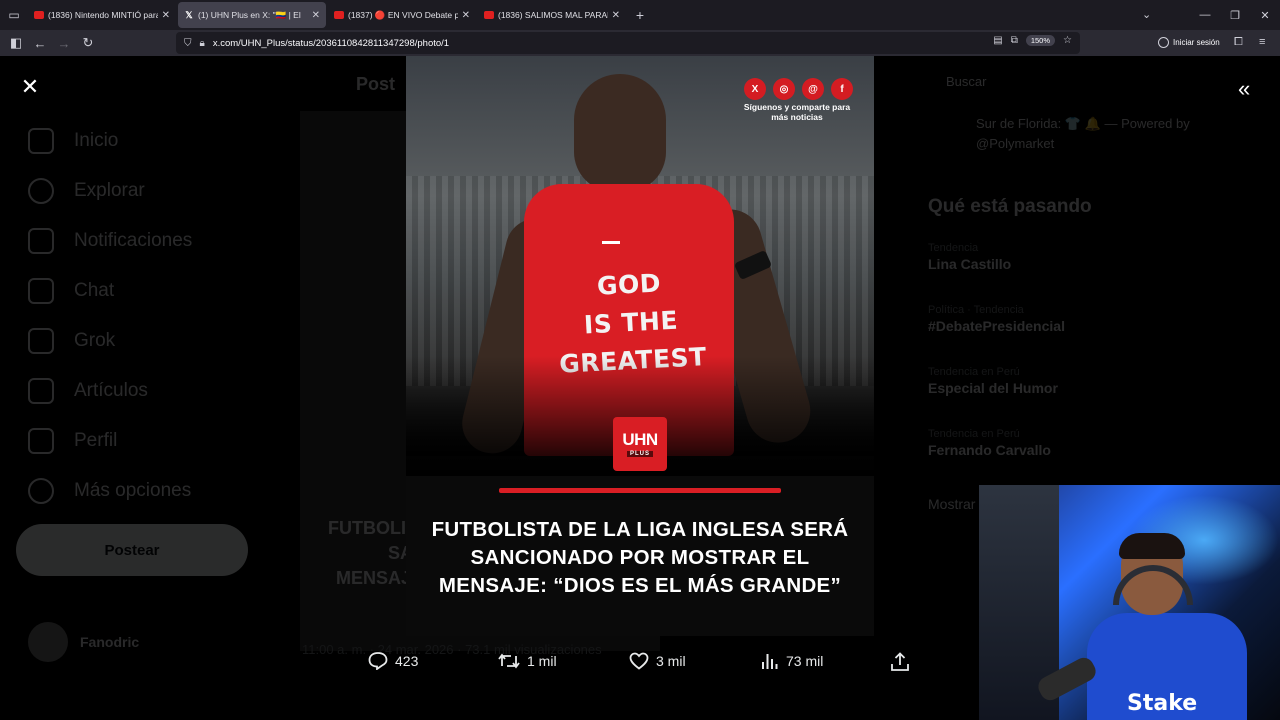  Describe the element at coordinates (640, 15) in the screenshot. I see `new-tab-button: +` at that location.